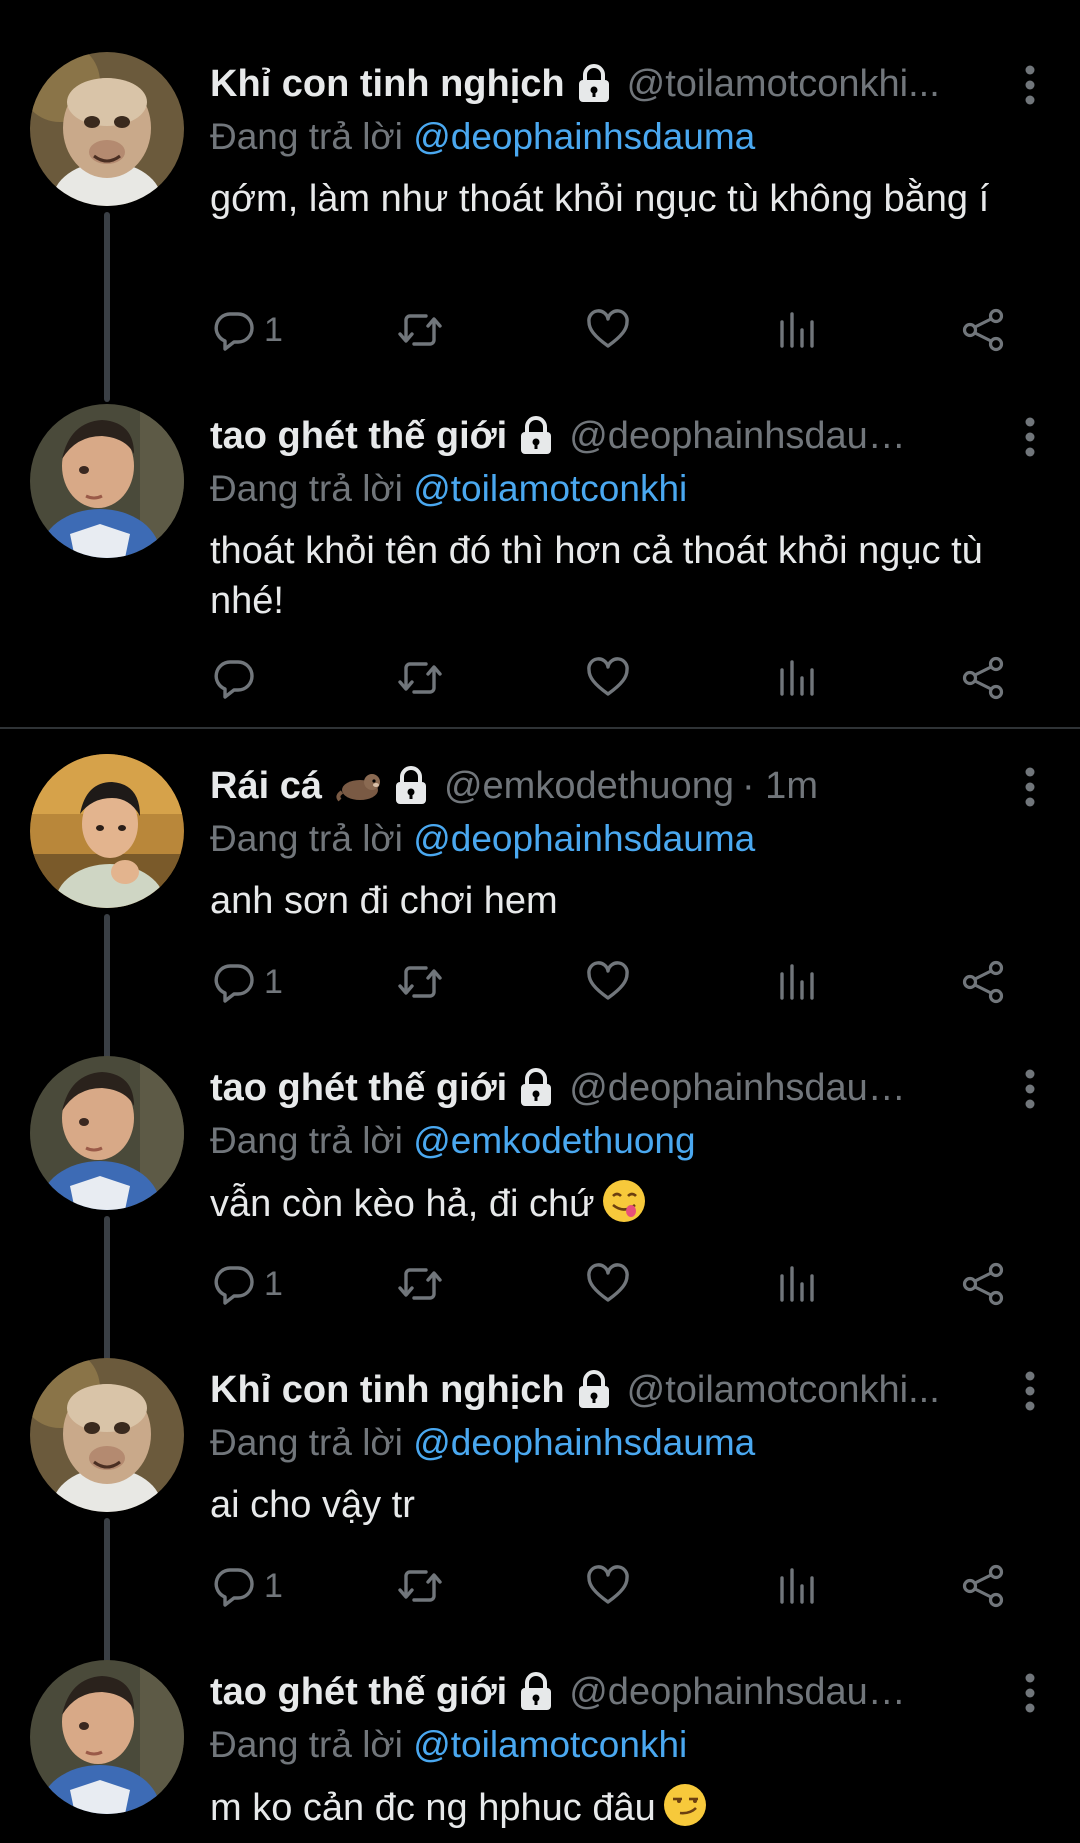 This screenshot has height=1843, width=1080. Describe the element at coordinates (234, 678) in the screenshot. I see `reply-button` at that location.